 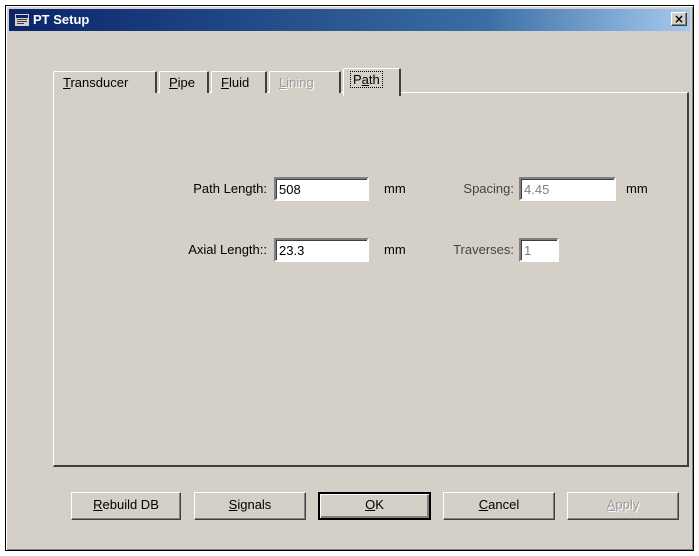 I want to click on tab-fluid-label: luid, so click(x=239, y=82).